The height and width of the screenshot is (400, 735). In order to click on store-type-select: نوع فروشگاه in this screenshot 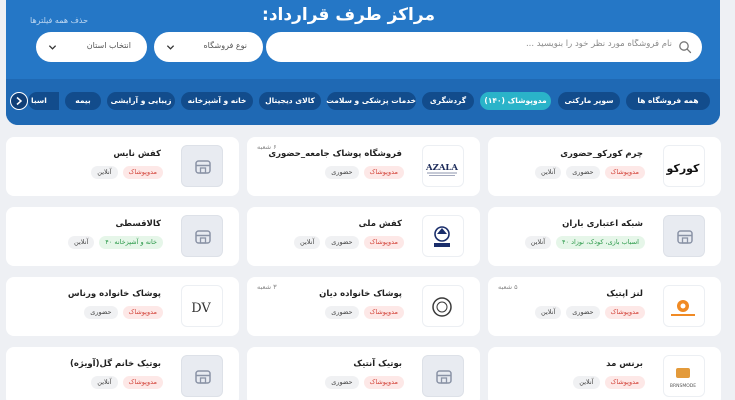, I will do `click(208, 47)`.